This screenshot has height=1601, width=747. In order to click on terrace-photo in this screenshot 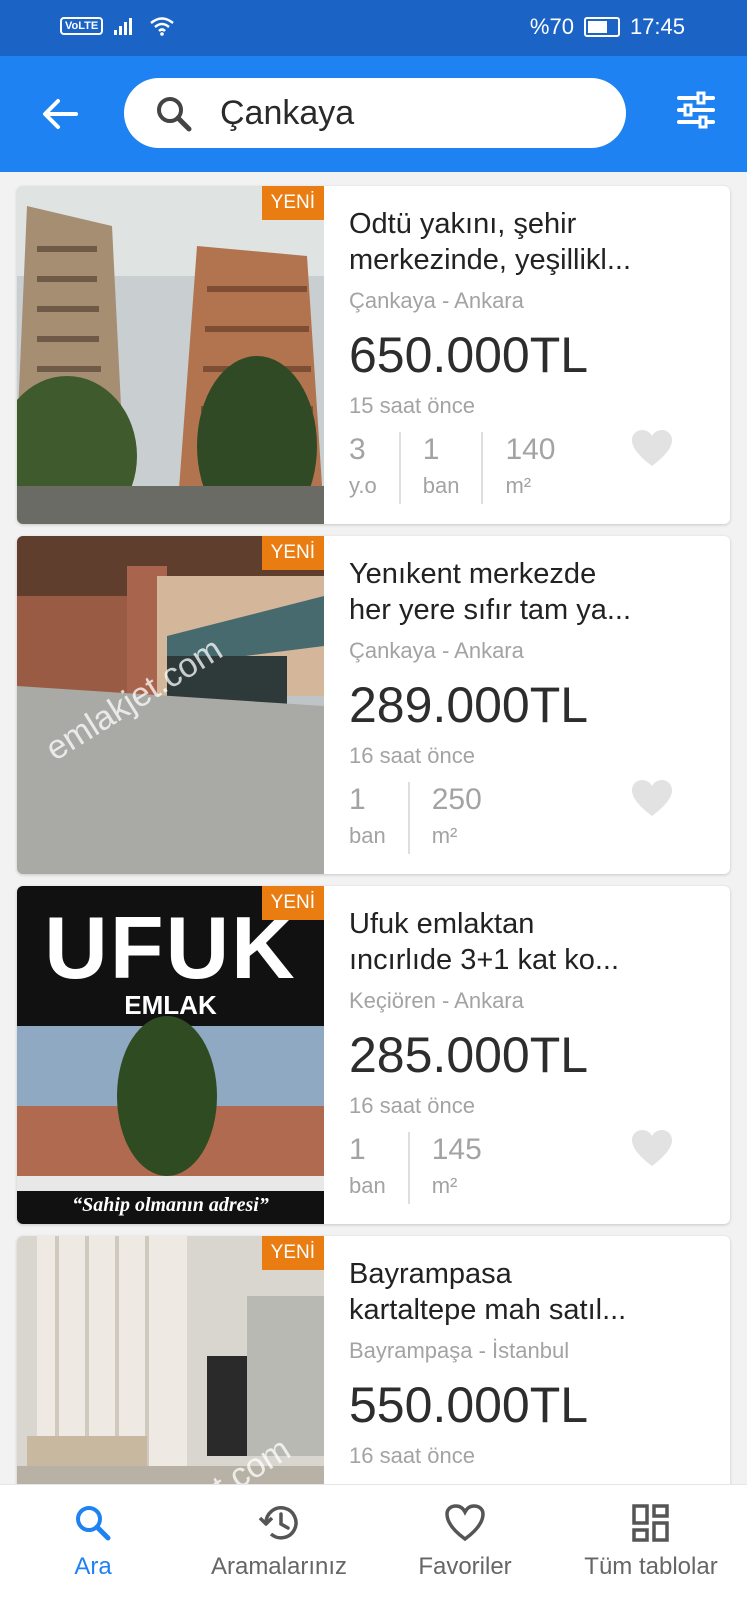, I will do `click(170, 705)`.